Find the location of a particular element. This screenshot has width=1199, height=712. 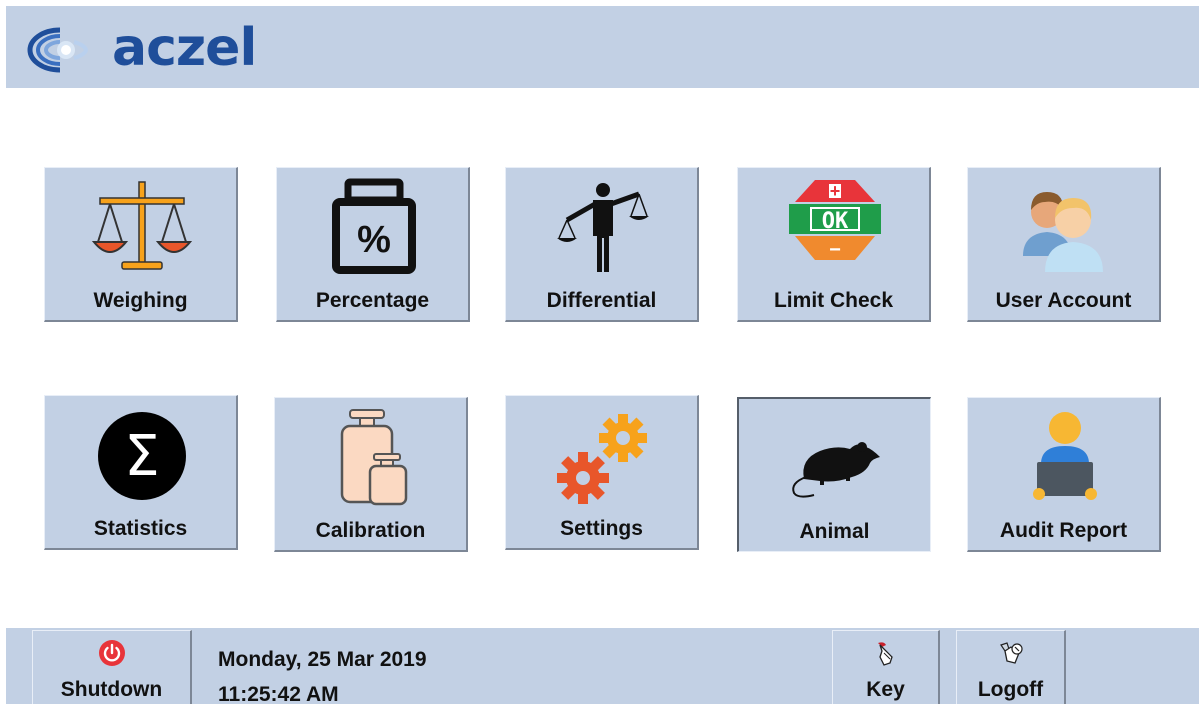

animal-button: Animal is located at coordinates (834, 474).